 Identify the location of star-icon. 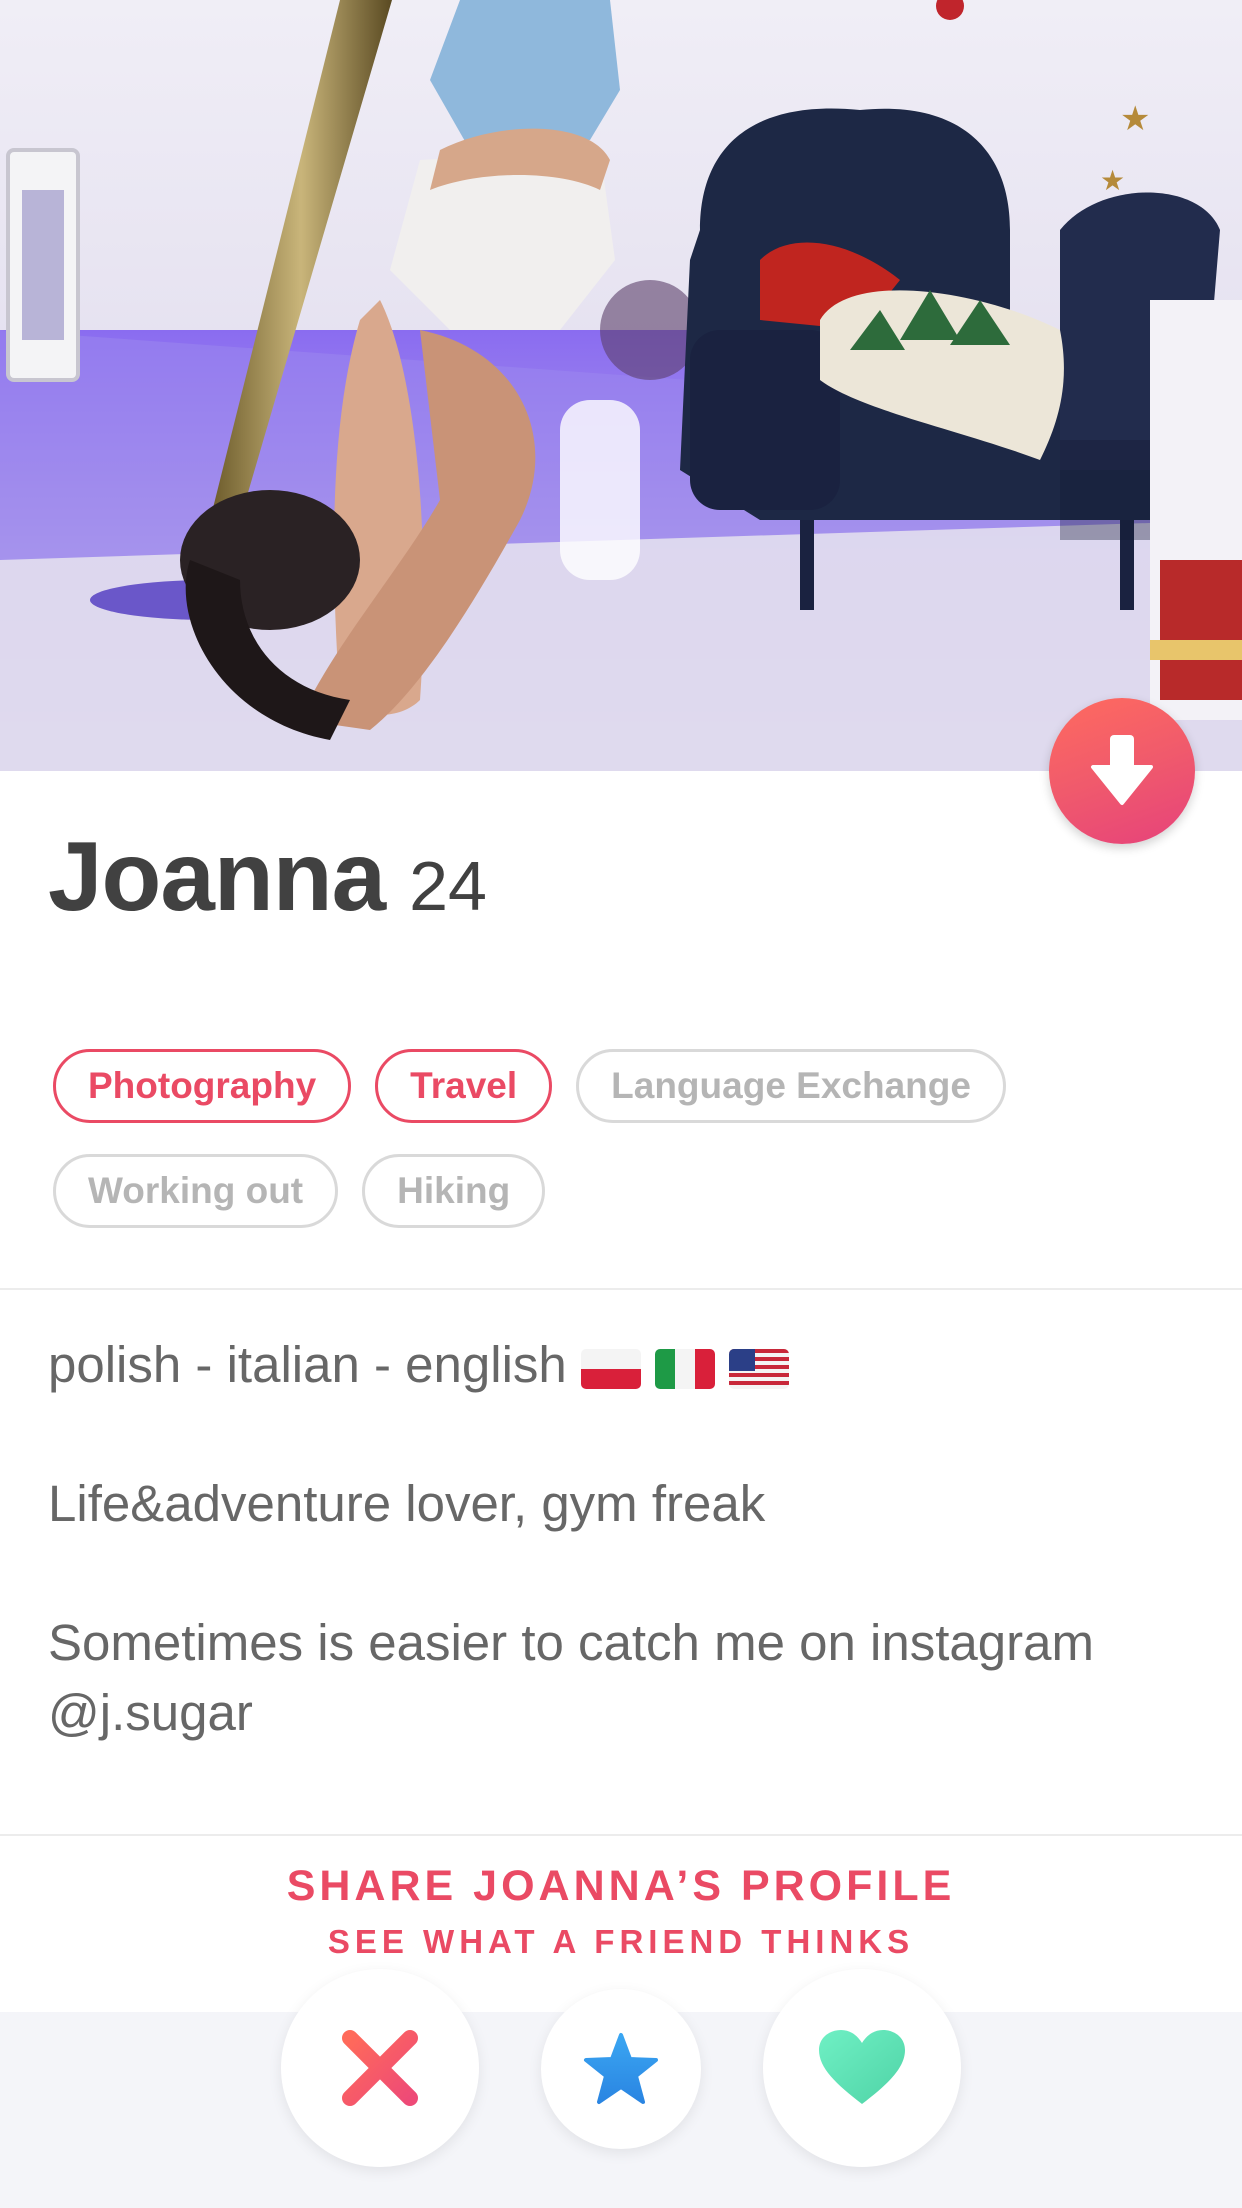
(621, 2068).